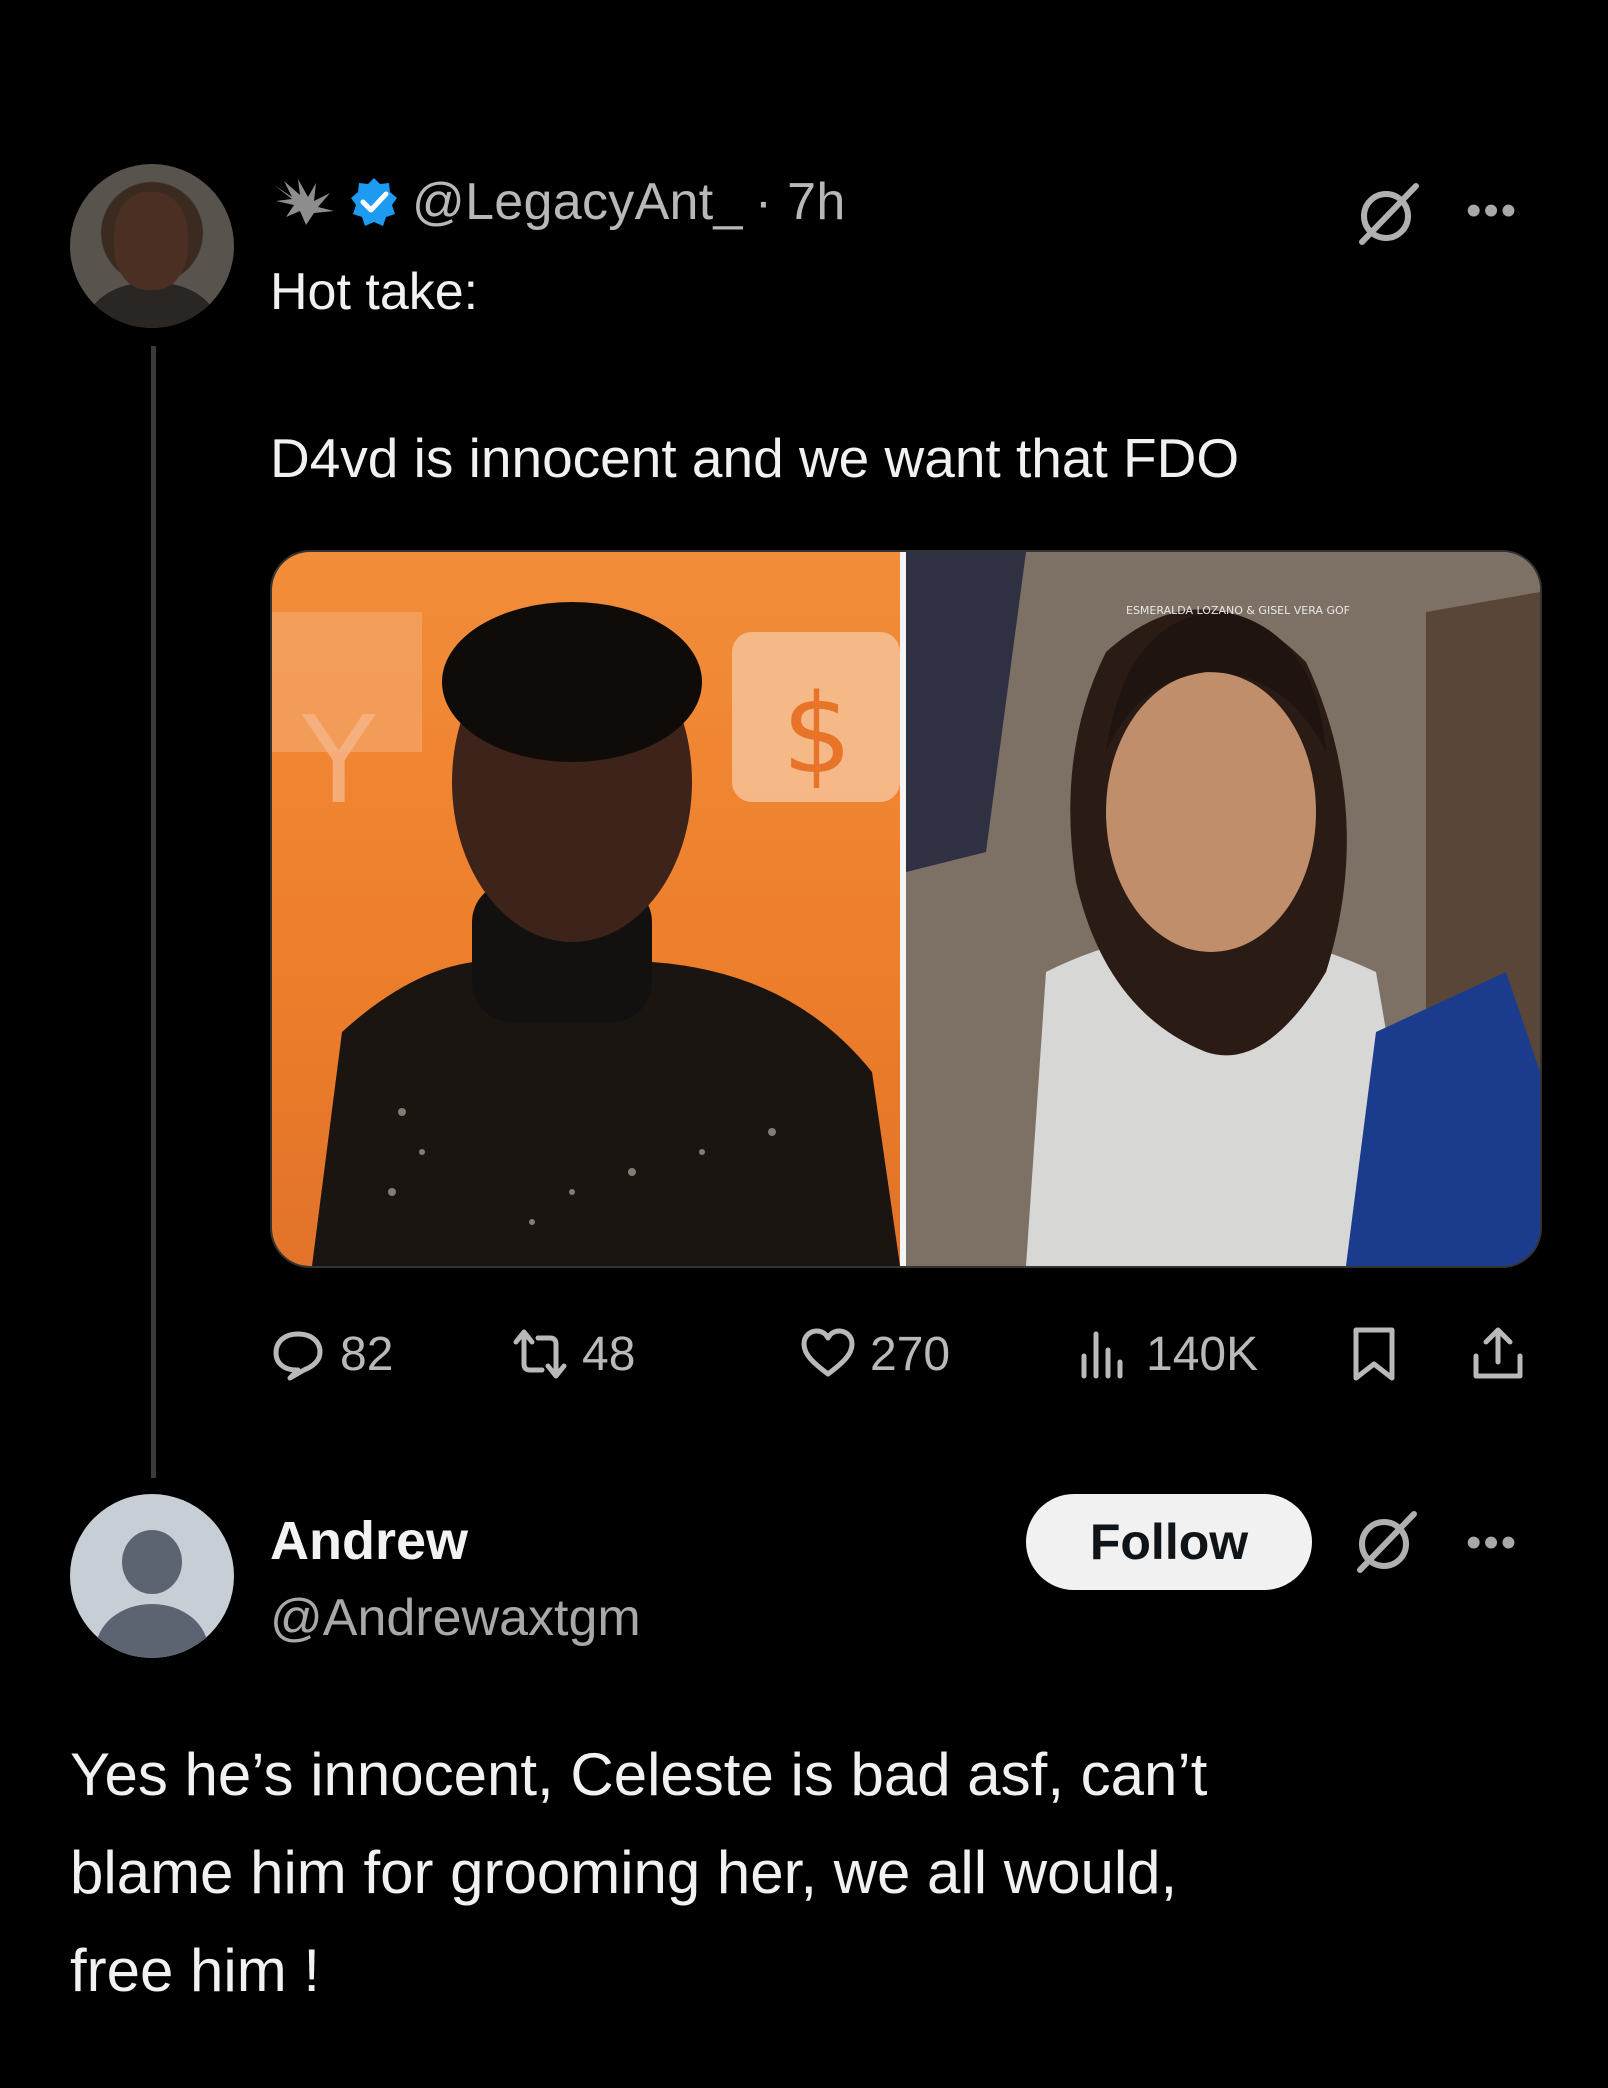 The height and width of the screenshot is (2088, 1608). What do you see at coordinates (1238, 610) in the screenshot?
I see `image-caption: ESMERALDA LOZANO & GISEL VERA GOF` at bounding box center [1238, 610].